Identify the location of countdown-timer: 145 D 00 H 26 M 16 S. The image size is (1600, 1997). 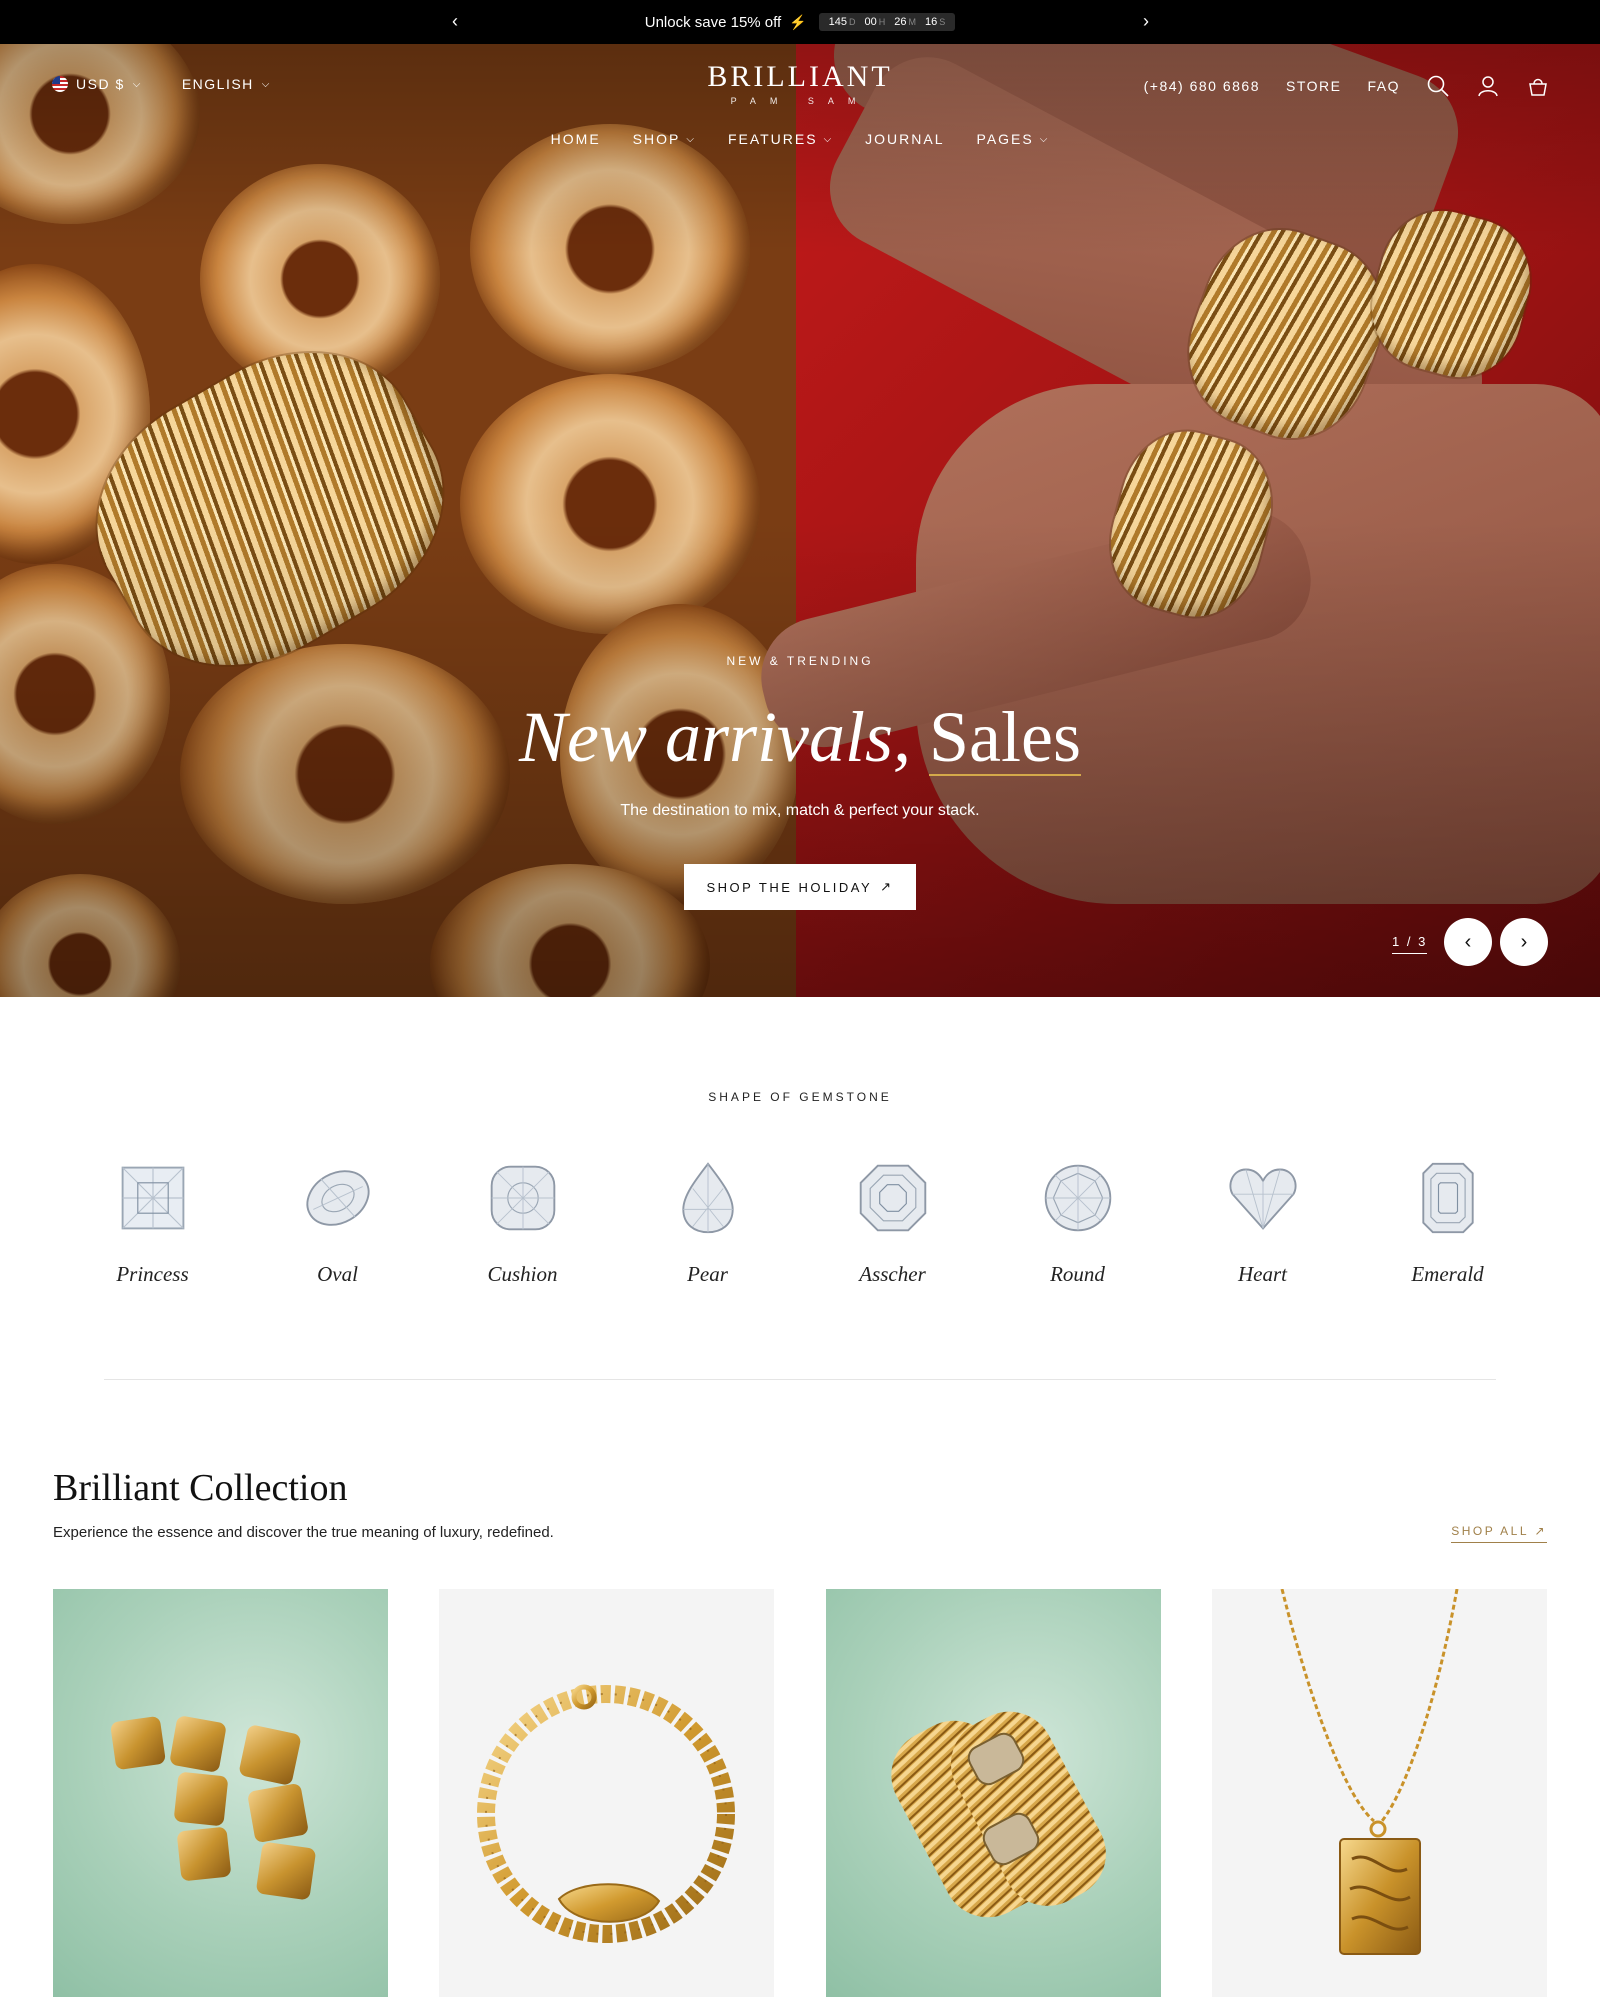
(887, 22).